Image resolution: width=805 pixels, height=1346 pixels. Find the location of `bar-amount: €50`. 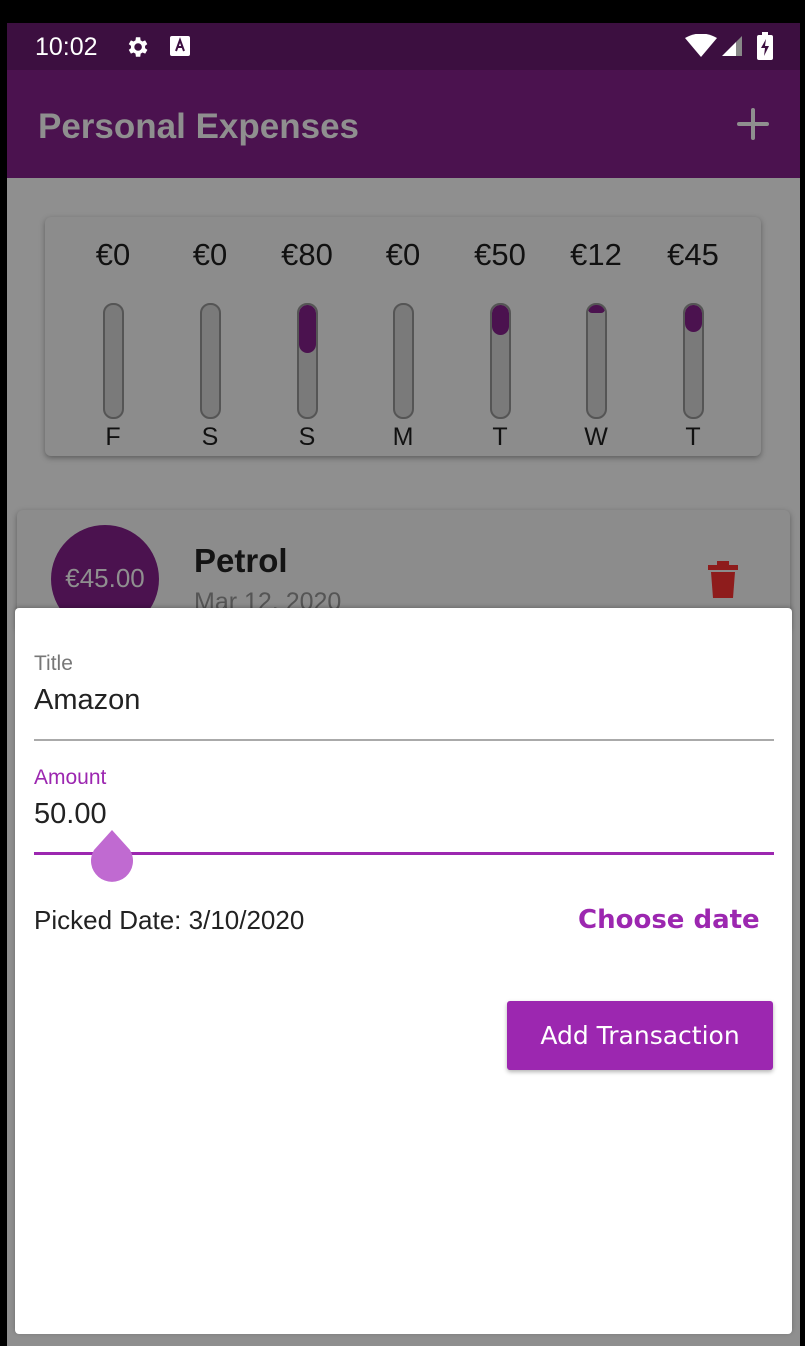

bar-amount: €50 is located at coordinates (500, 254).